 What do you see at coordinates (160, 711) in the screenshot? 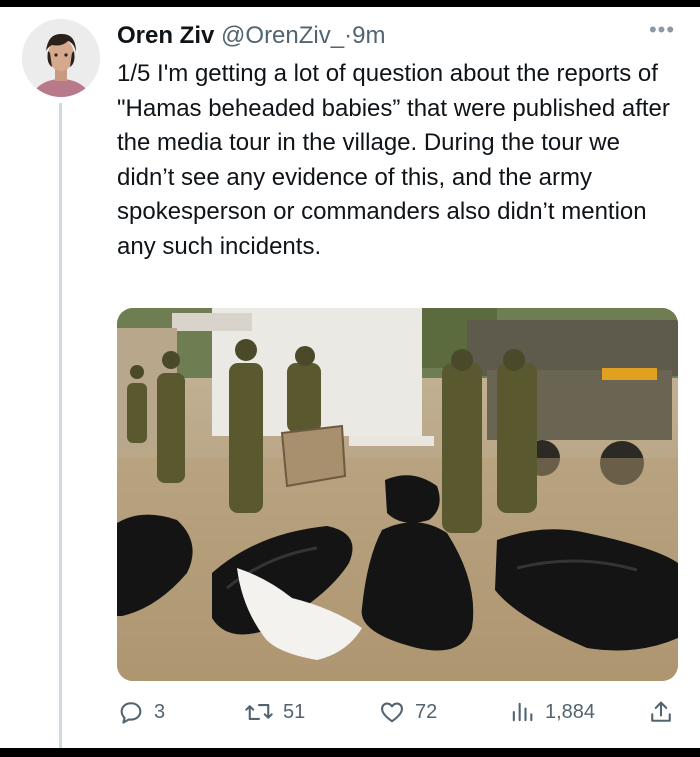
I see `reply-count: 3` at bounding box center [160, 711].